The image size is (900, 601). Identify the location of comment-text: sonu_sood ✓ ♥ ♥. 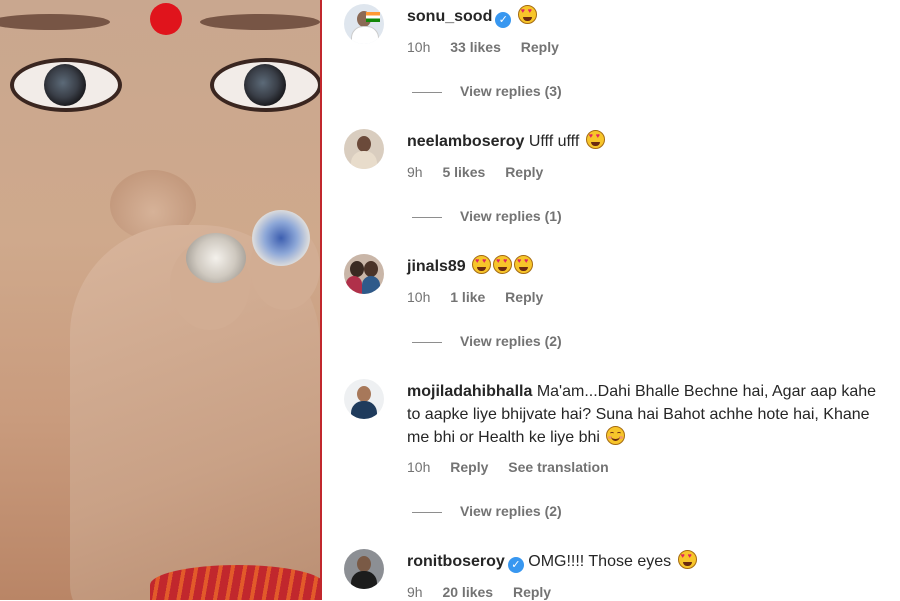
(647, 16).